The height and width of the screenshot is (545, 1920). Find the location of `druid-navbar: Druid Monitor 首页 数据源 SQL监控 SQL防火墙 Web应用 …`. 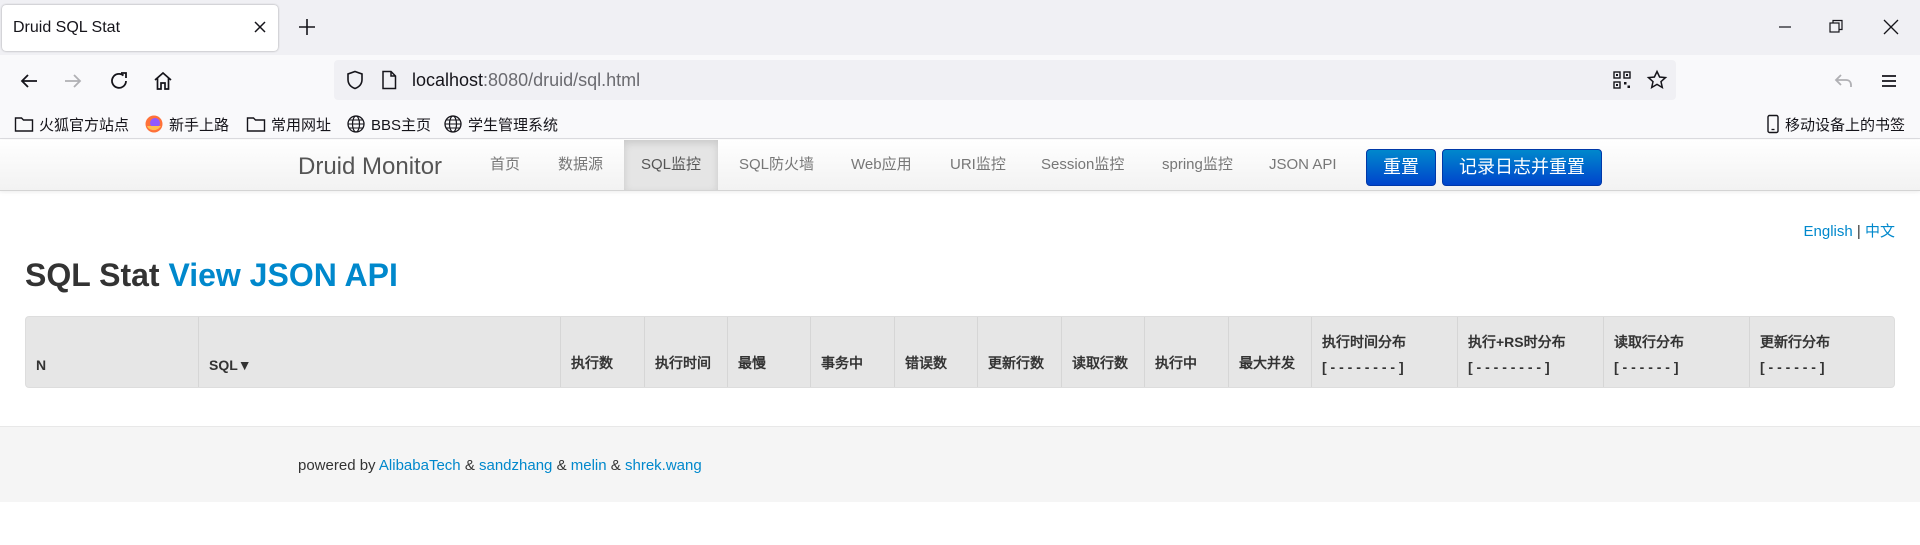

druid-navbar: Druid Monitor 首页 数据源 SQL监控 SQL防火墙 Web应用 … is located at coordinates (960, 165).